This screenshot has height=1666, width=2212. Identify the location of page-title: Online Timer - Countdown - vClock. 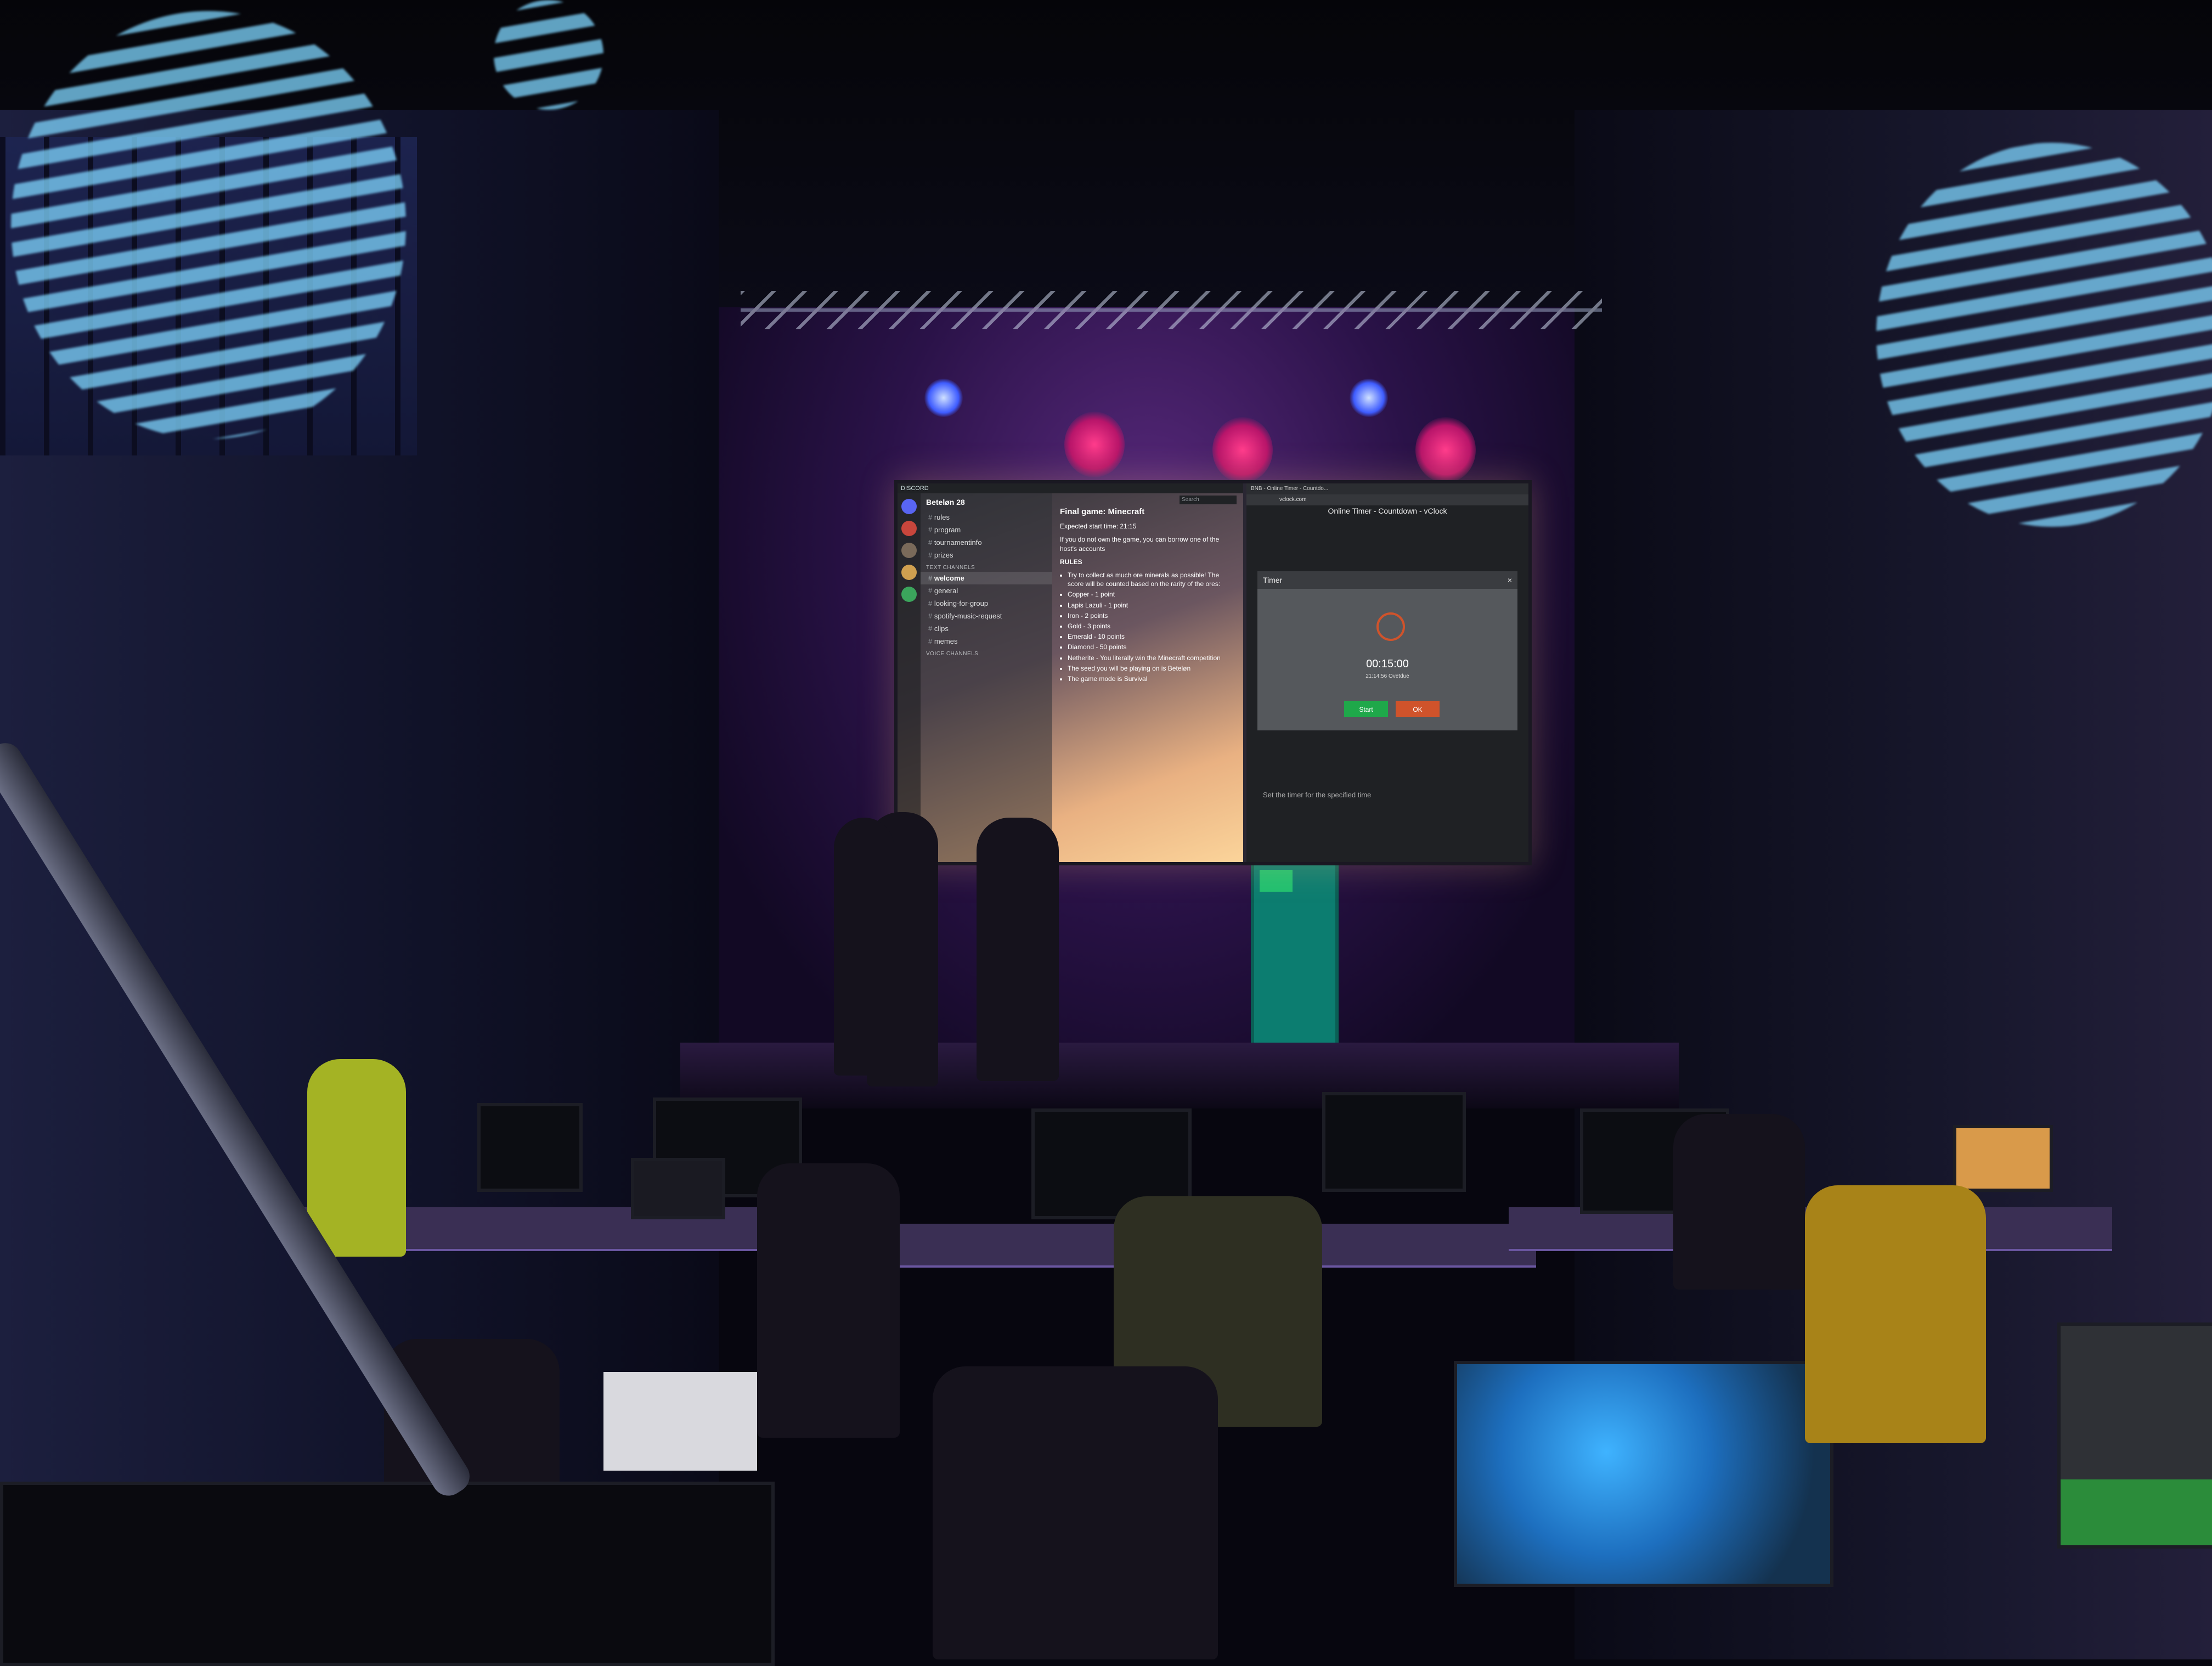
(1387, 510).